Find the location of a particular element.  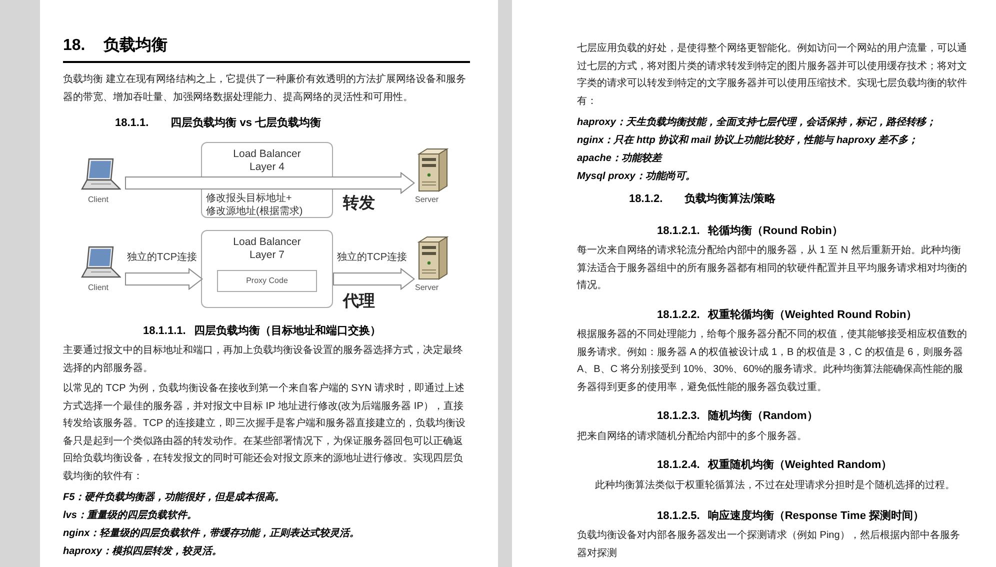

balancer-title: Load Balancer Layer 7 is located at coordinates (267, 248).